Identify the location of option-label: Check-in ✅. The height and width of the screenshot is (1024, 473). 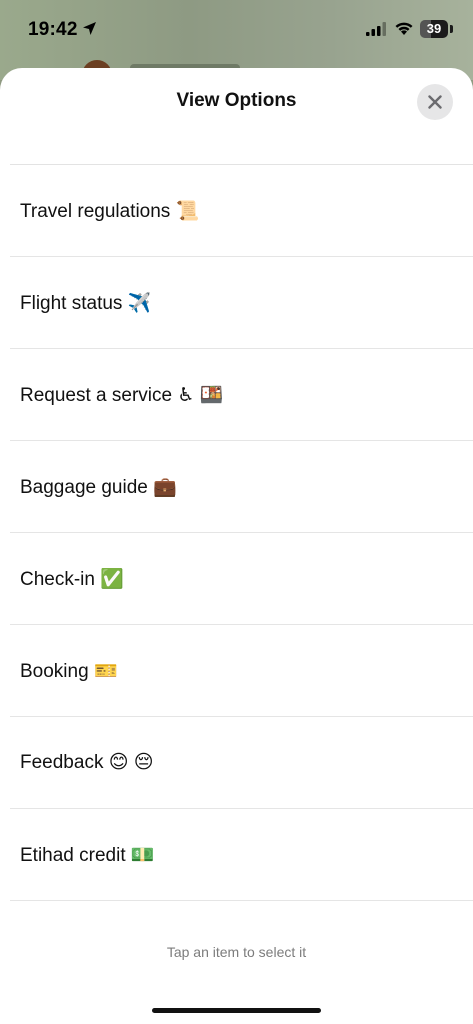
(72, 579).